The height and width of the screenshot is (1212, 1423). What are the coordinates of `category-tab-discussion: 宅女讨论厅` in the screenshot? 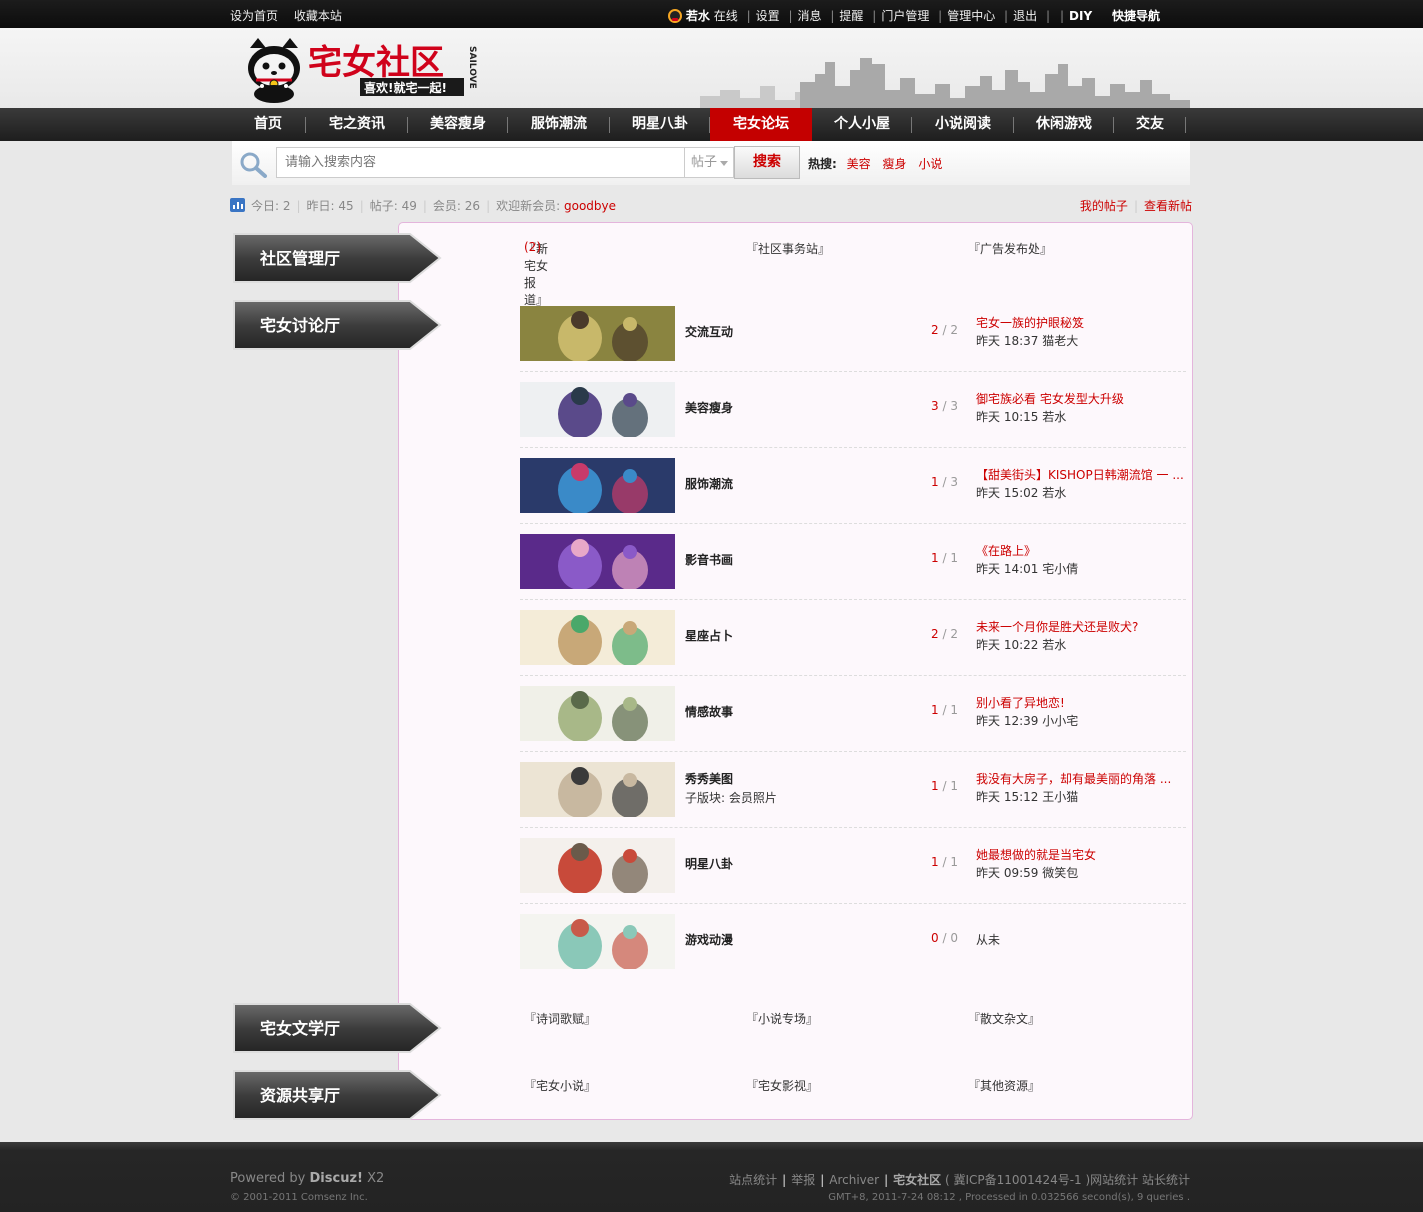 It's located at (337, 325).